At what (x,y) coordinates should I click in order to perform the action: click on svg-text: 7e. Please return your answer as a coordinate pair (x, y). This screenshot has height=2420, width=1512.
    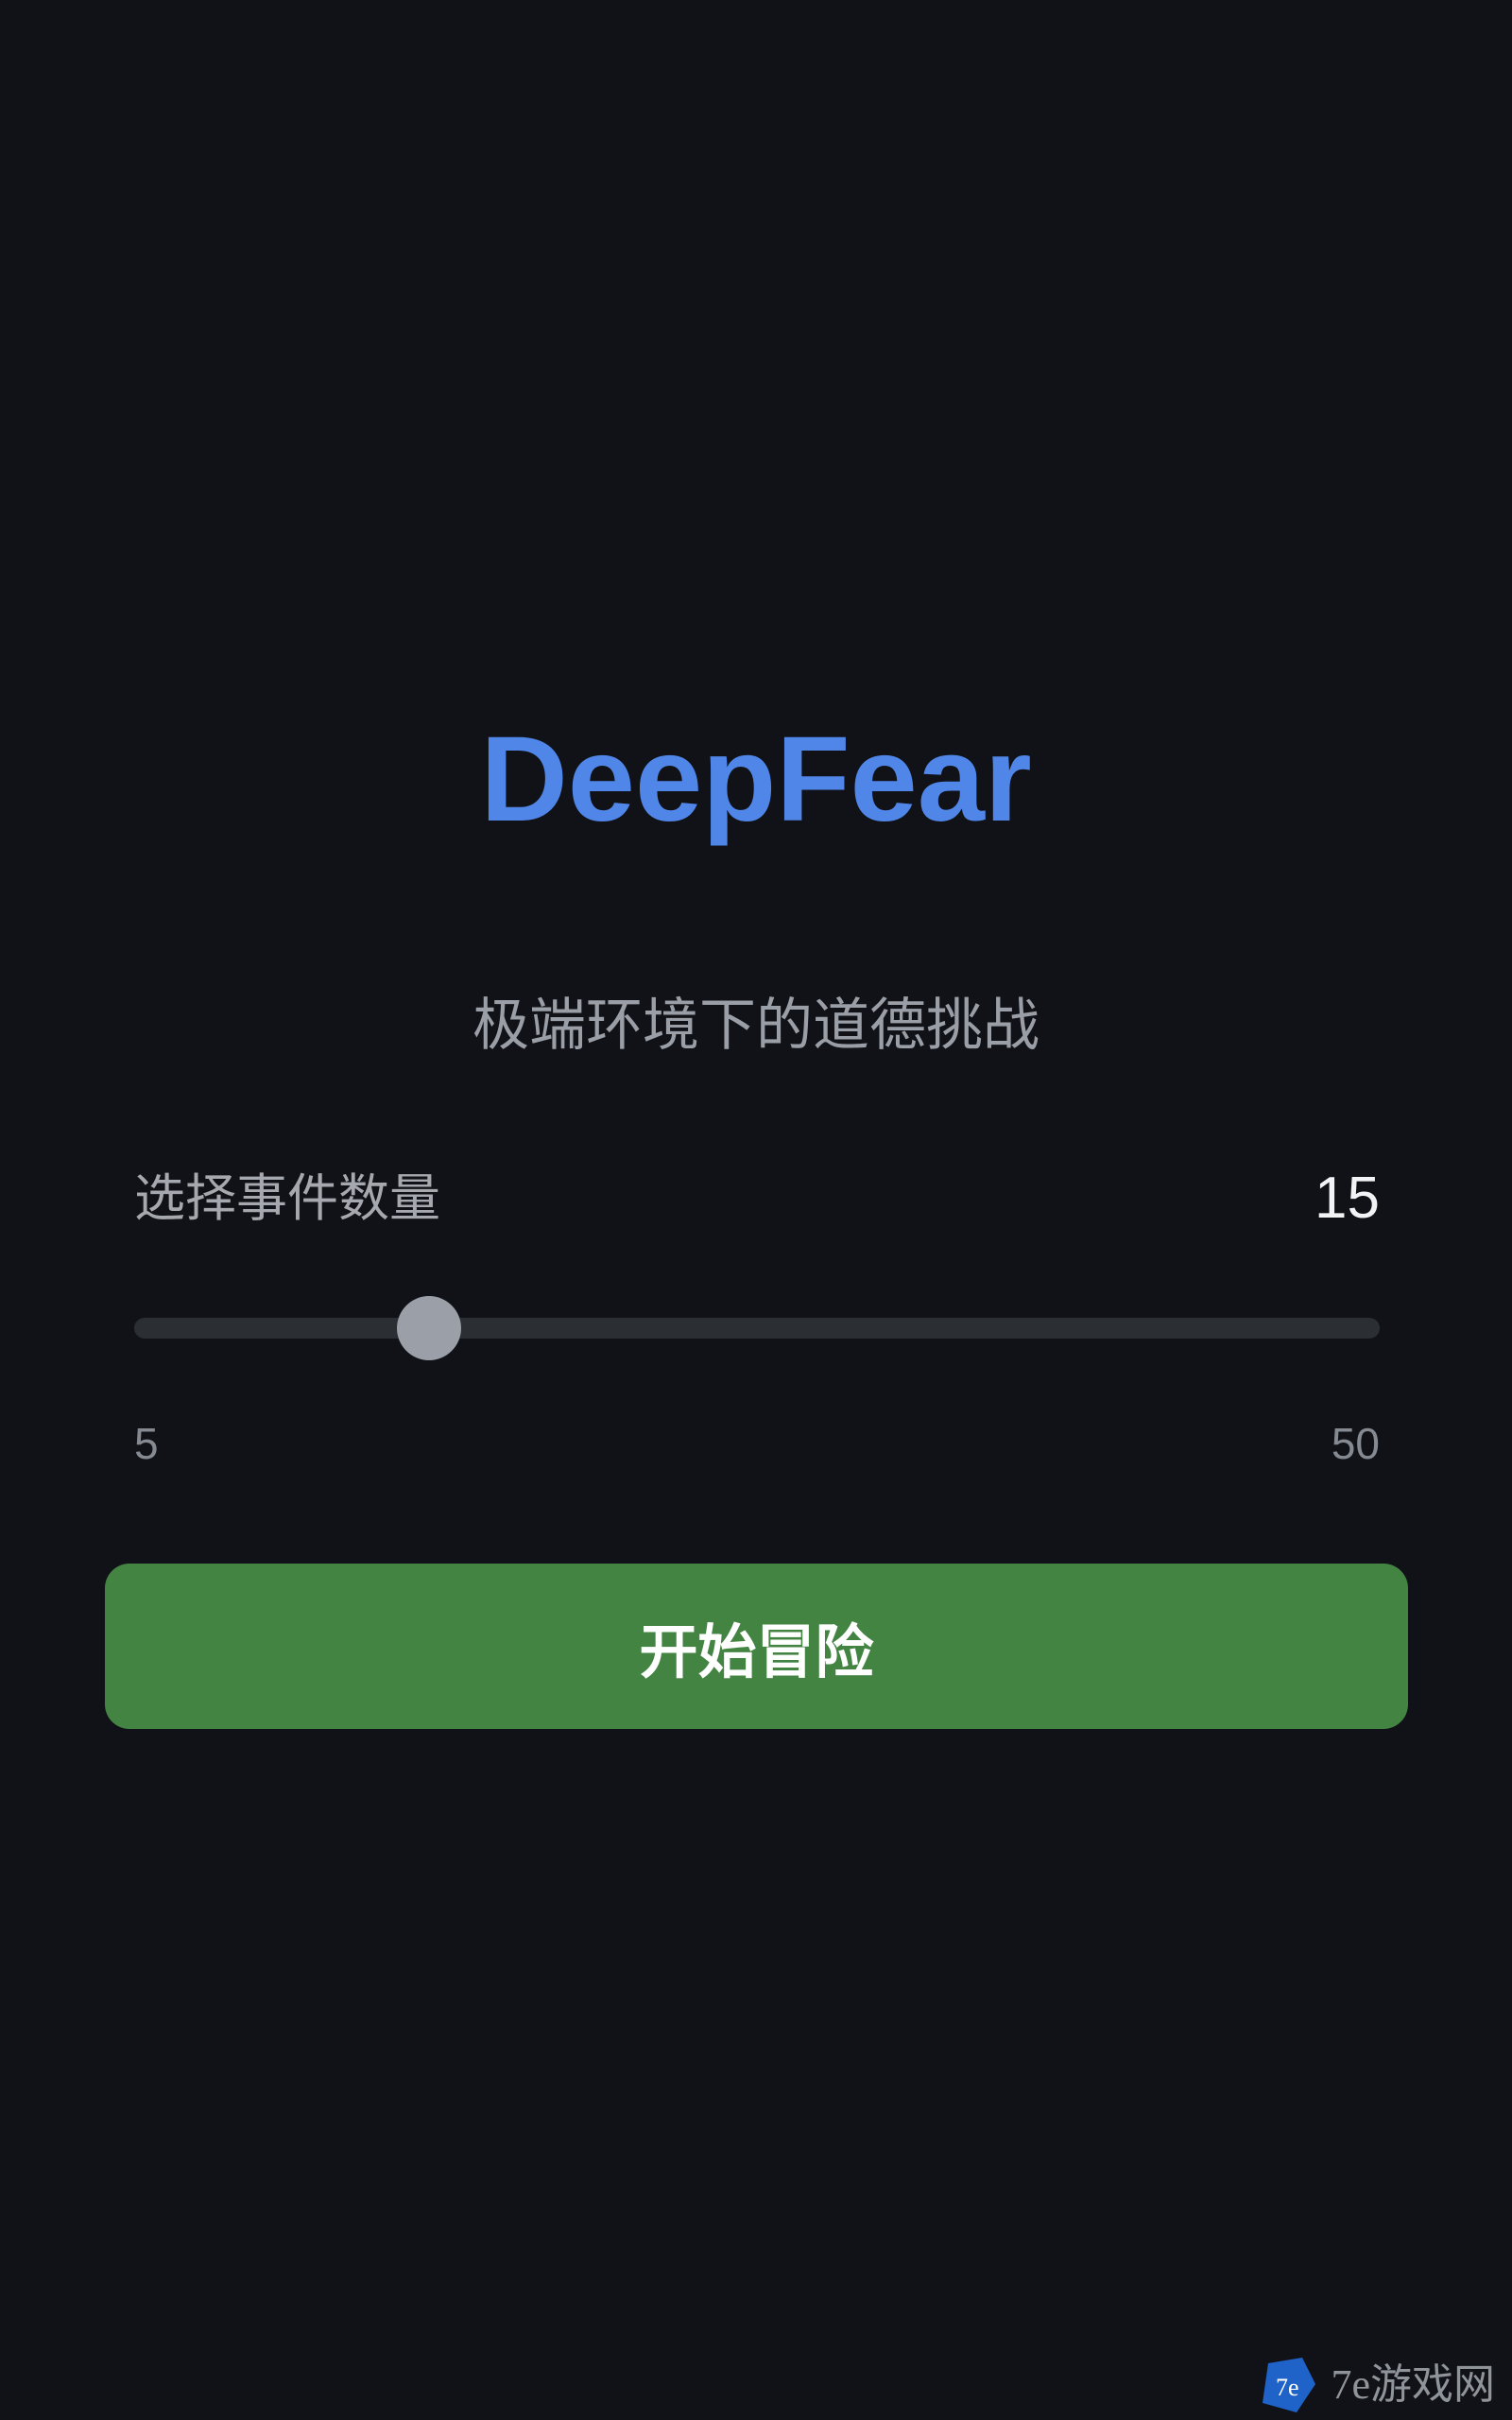
    Looking at the image, I should click on (1287, 2387).